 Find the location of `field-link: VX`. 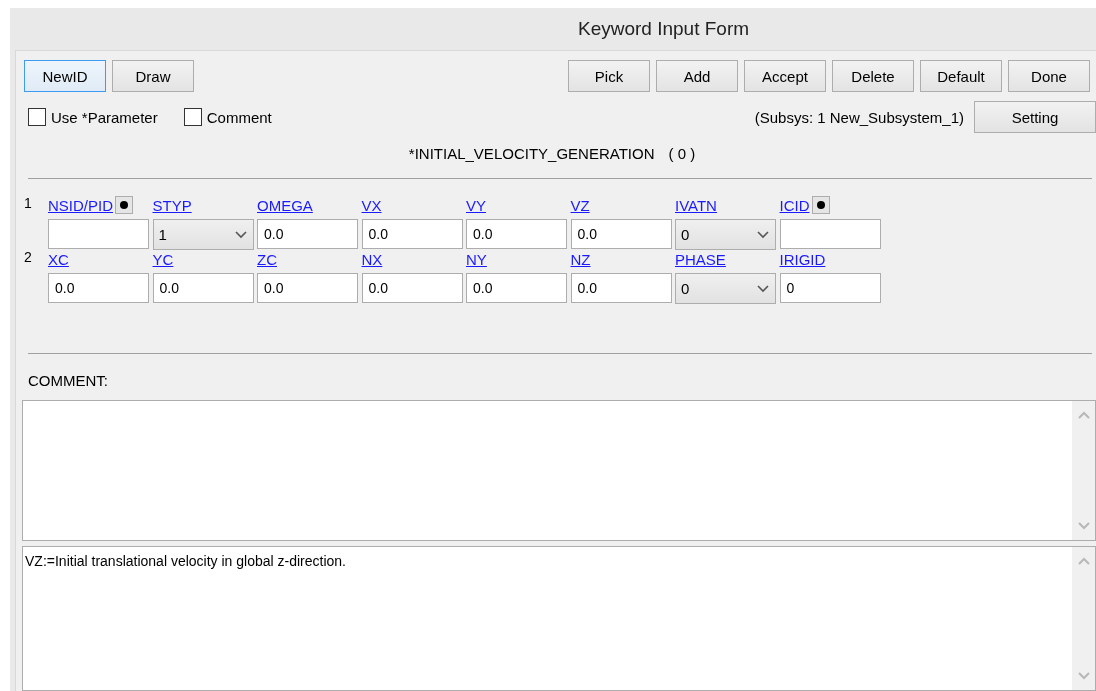

field-link: VX is located at coordinates (371, 205).